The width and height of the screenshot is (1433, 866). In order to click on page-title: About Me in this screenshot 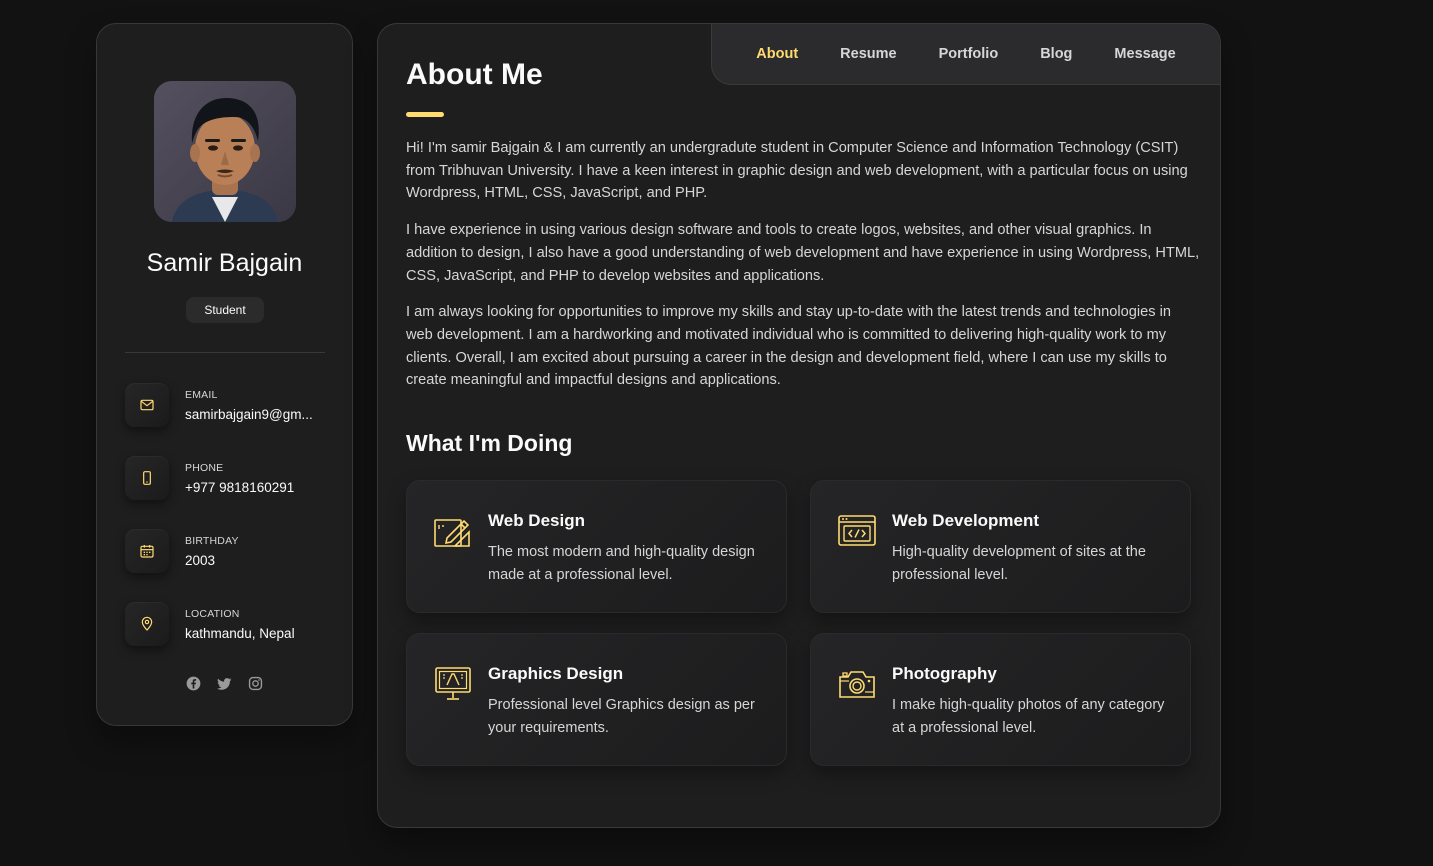, I will do `click(474, 74)`.